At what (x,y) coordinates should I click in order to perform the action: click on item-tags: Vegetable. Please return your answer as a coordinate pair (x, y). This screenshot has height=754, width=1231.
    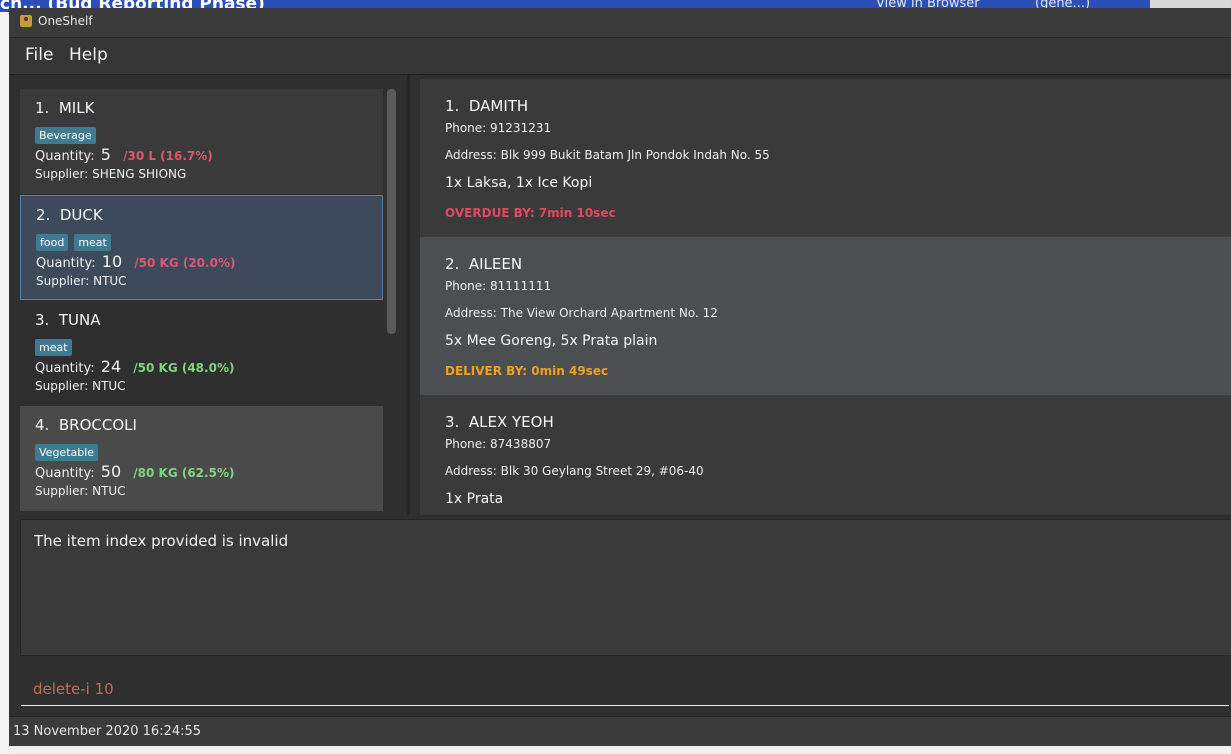
    Looking at the image, I should click on (69, 451).